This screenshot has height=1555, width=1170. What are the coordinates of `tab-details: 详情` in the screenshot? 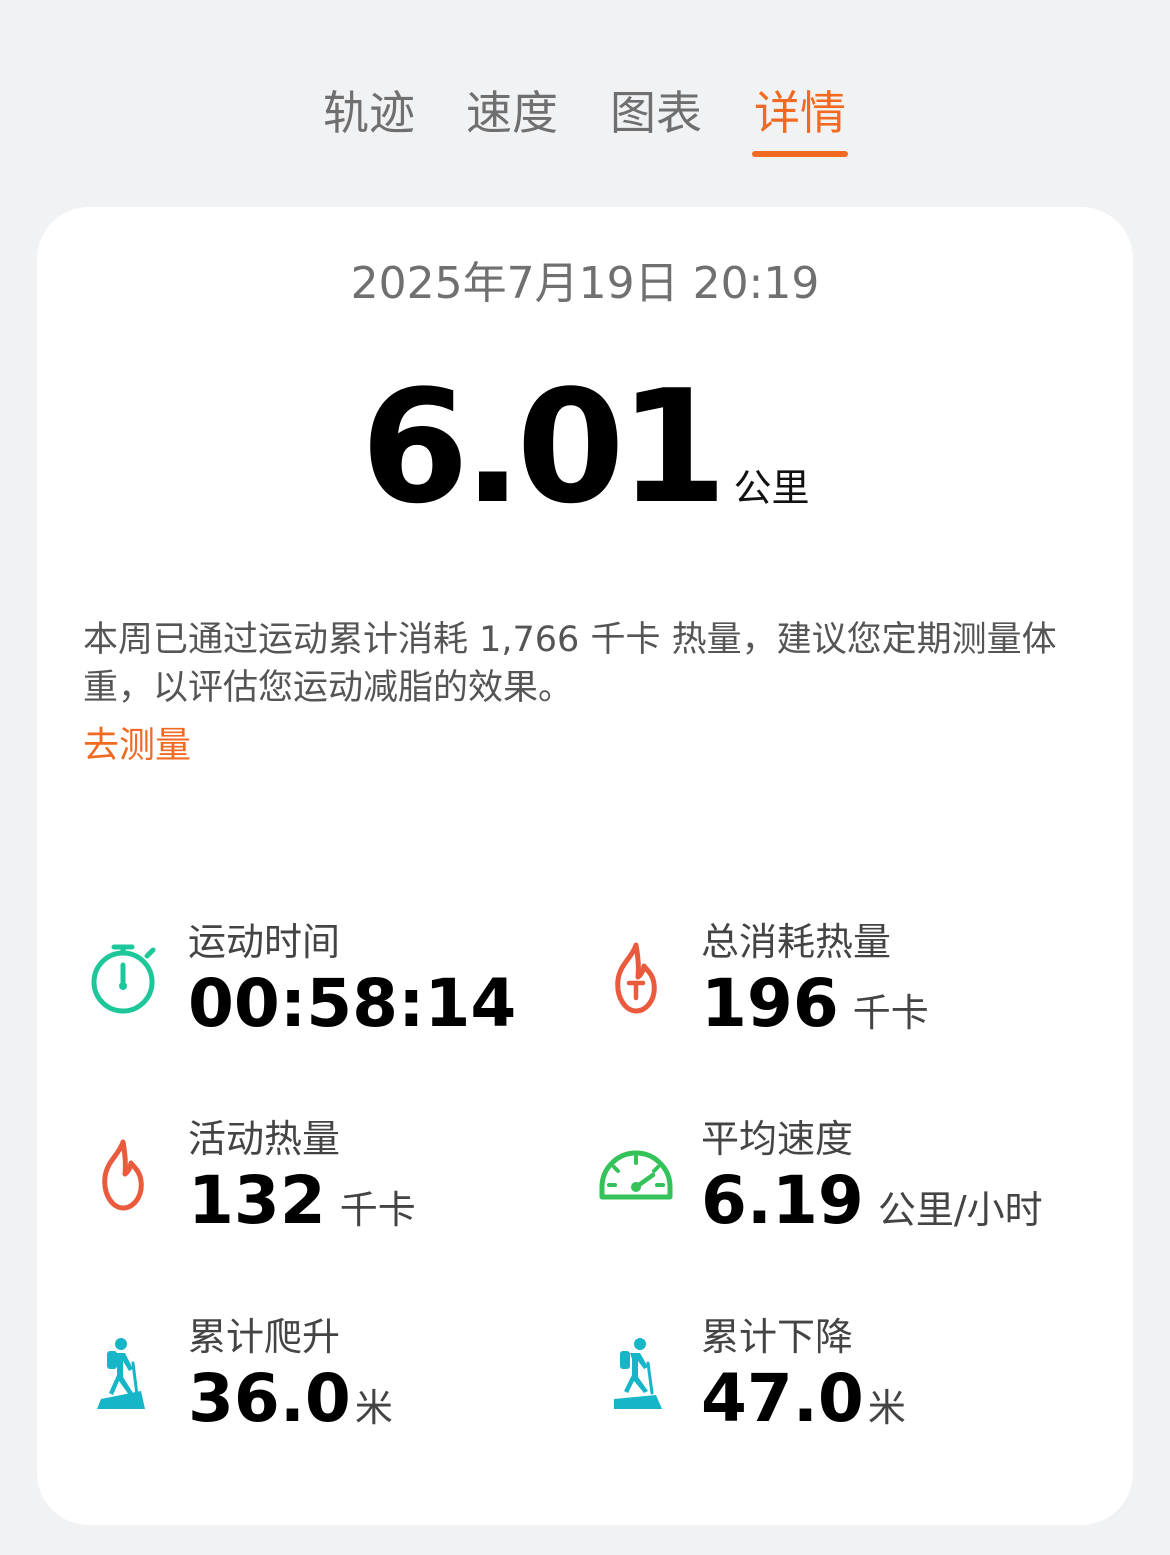 It's located at (800, 113).